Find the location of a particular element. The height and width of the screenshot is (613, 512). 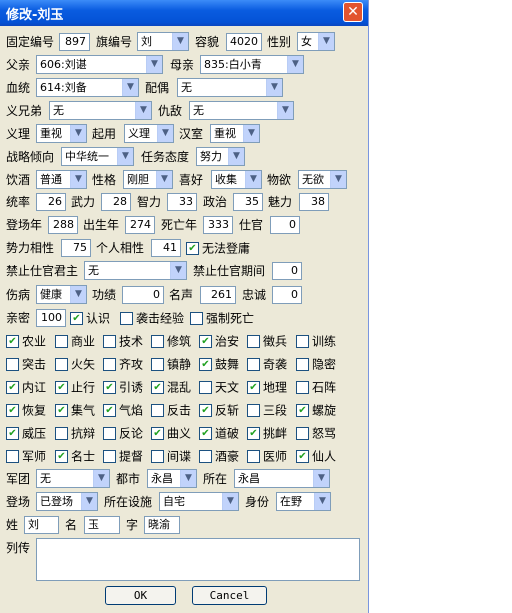

skill-checkbox: ✔ 反斩 is located at coordinates (219, 411).